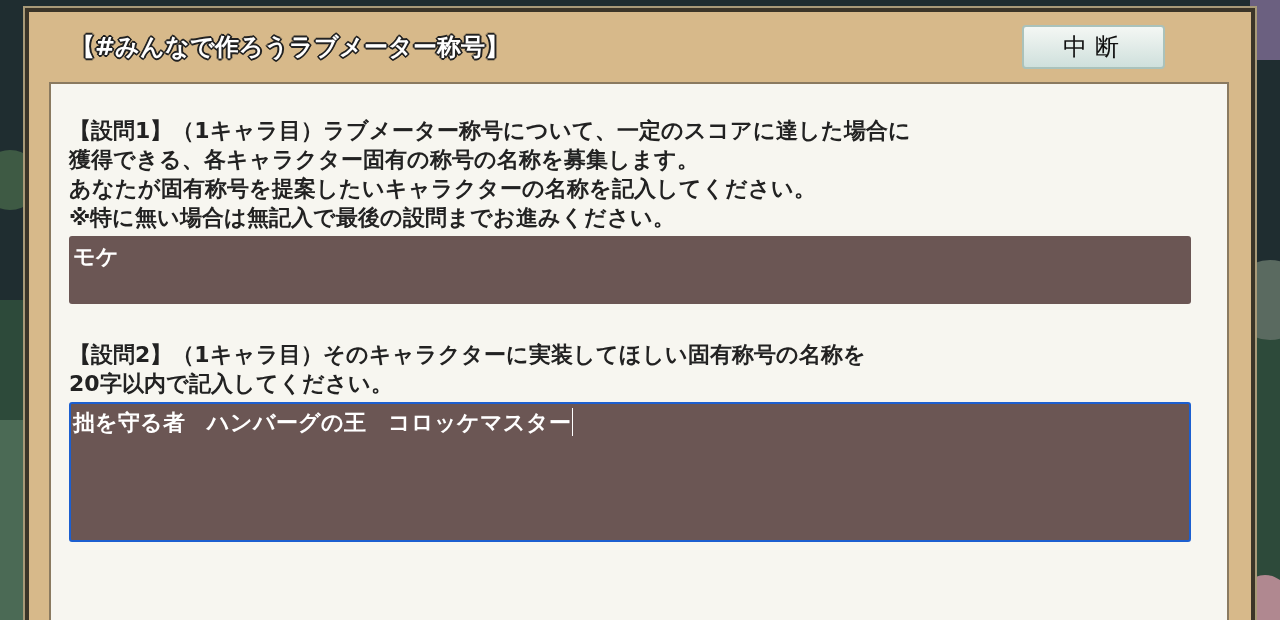 The width and height of the screenshot is (1280, 620). I want to click on question-text: あなたが固有称号を提案したいキャラクターの名称を記入してください。, so click(443, 189).